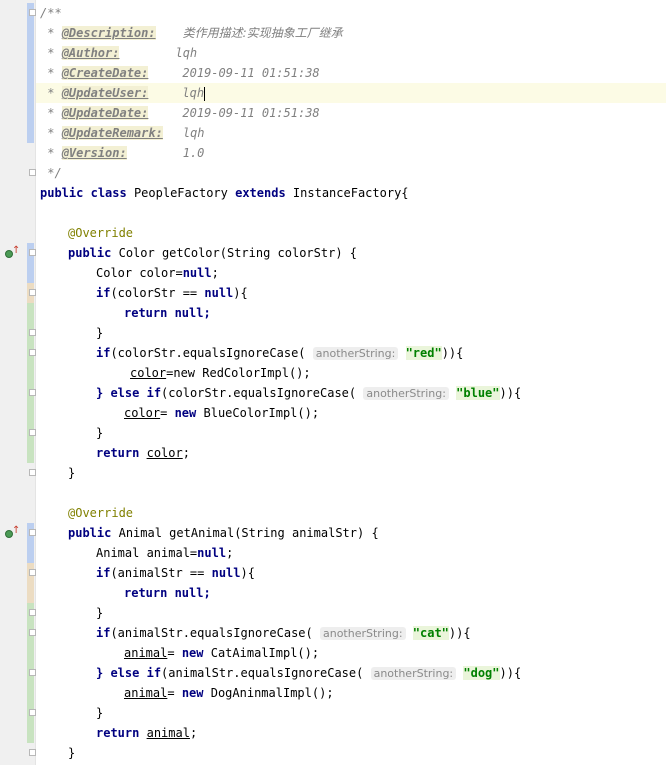  I want to click on javadoc-line: * @UpdateRemark: lqh, so click(122, 133).